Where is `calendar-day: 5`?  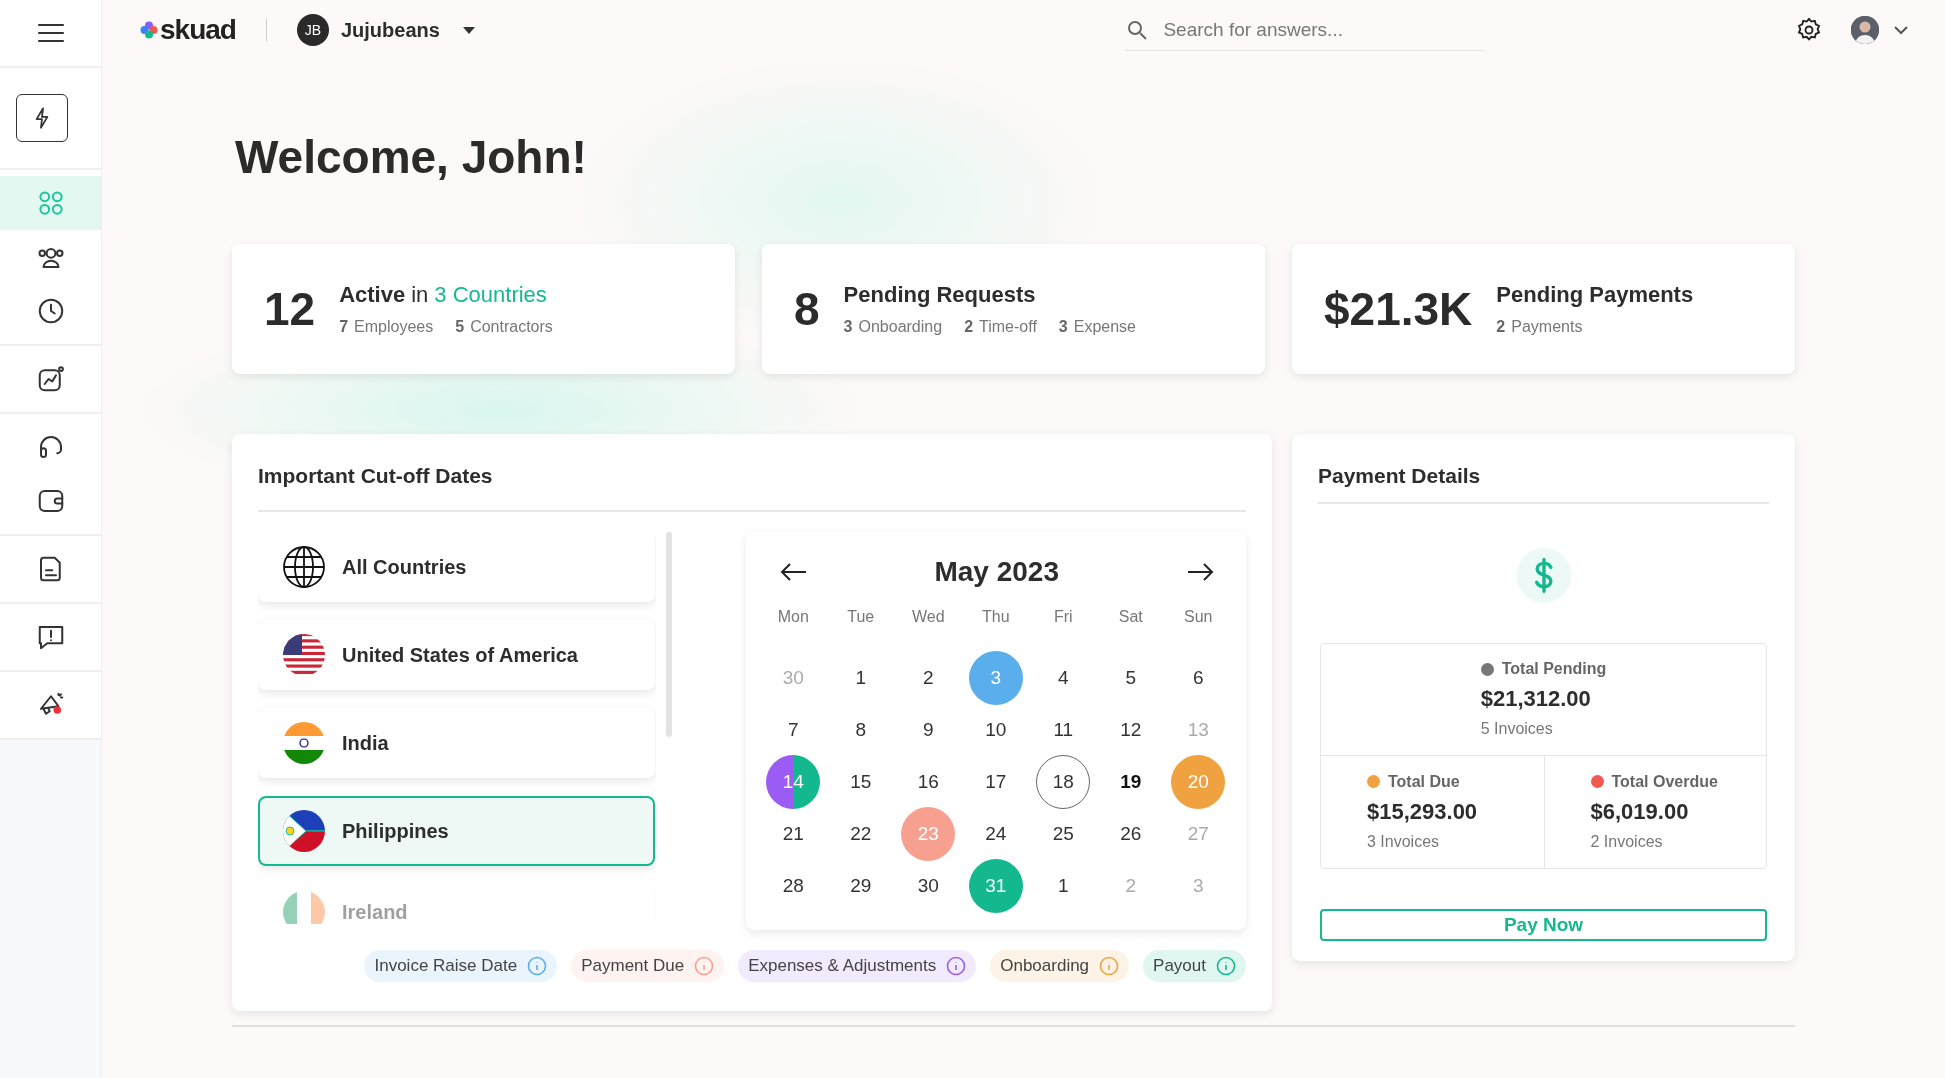
calendar-day: 5 is located at coordinates (1130, 678).